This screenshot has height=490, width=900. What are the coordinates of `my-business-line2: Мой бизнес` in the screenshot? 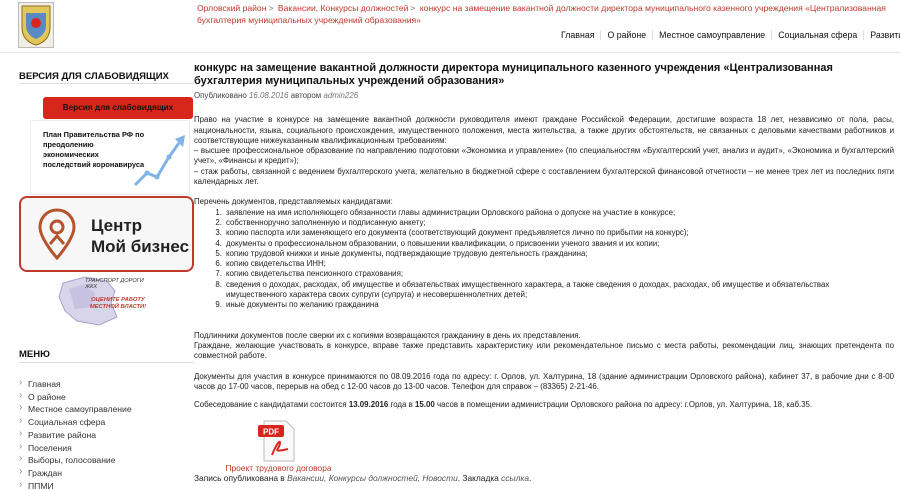 It's located at (140, 246).